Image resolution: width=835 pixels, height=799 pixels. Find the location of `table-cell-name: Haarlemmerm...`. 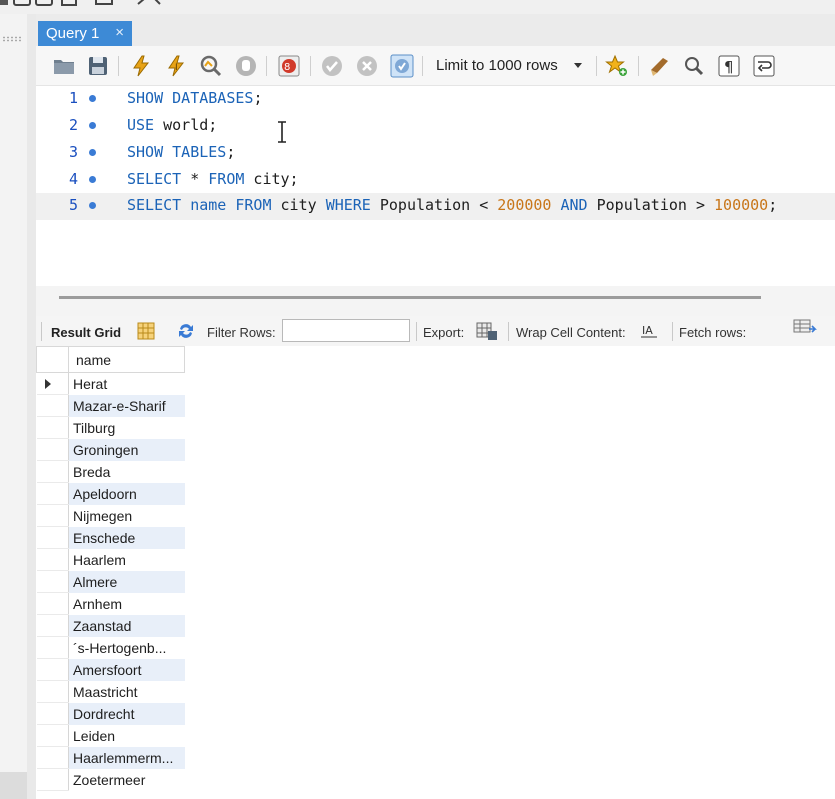

table-cell-name: Haarlemmerm... is located at coordinates (126, 757).